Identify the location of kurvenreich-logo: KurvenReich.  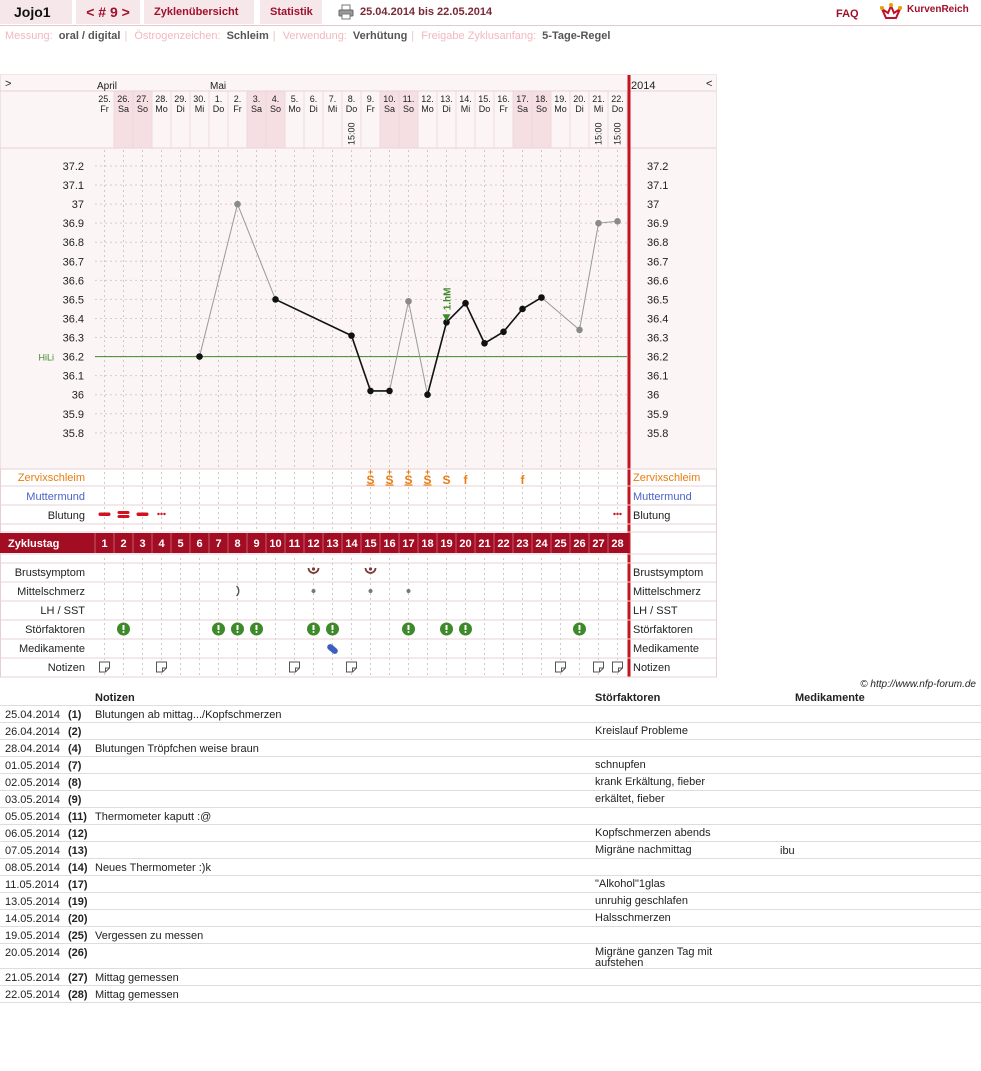
(930, 12).